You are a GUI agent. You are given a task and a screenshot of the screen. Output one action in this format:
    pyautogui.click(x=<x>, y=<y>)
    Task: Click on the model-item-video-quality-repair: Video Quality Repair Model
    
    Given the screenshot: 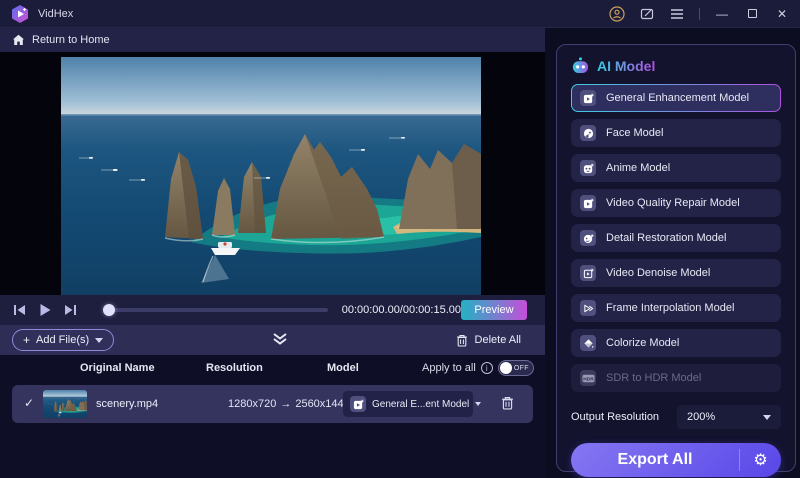 What is the action you would take?
    pyautogui.click(x=676, y=203)
    